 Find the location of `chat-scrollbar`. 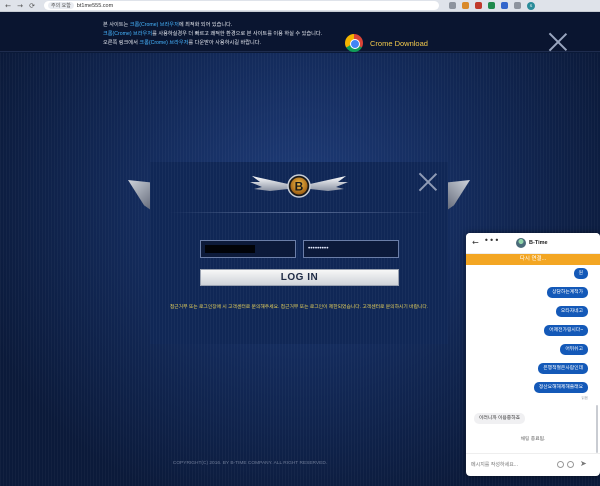

chat-scrollbar is located at coordinates (597, 429).